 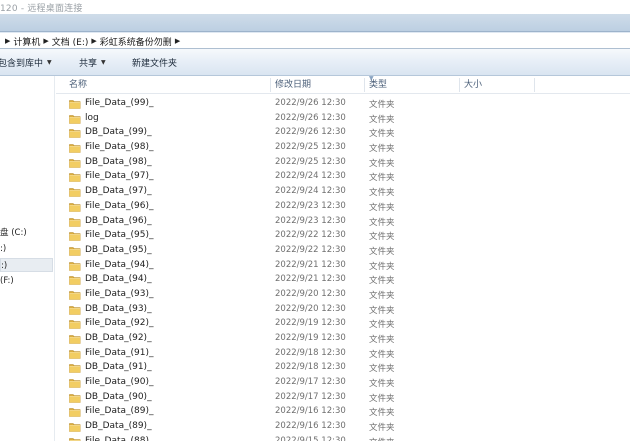 I want to click on file-row: DB_Data_(91)_ 2022/9/18 12:30 文件夹, so click(x=343, y=368).